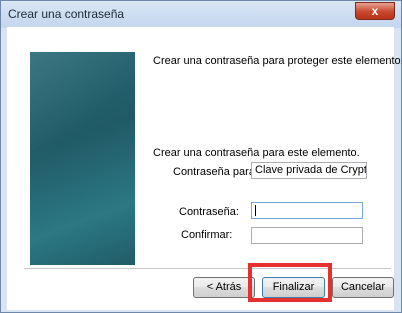  Describe the element at coordinates (309, 170) in the screenshot. I see `password-for-field: Clave privada de CryptoA` at that location.